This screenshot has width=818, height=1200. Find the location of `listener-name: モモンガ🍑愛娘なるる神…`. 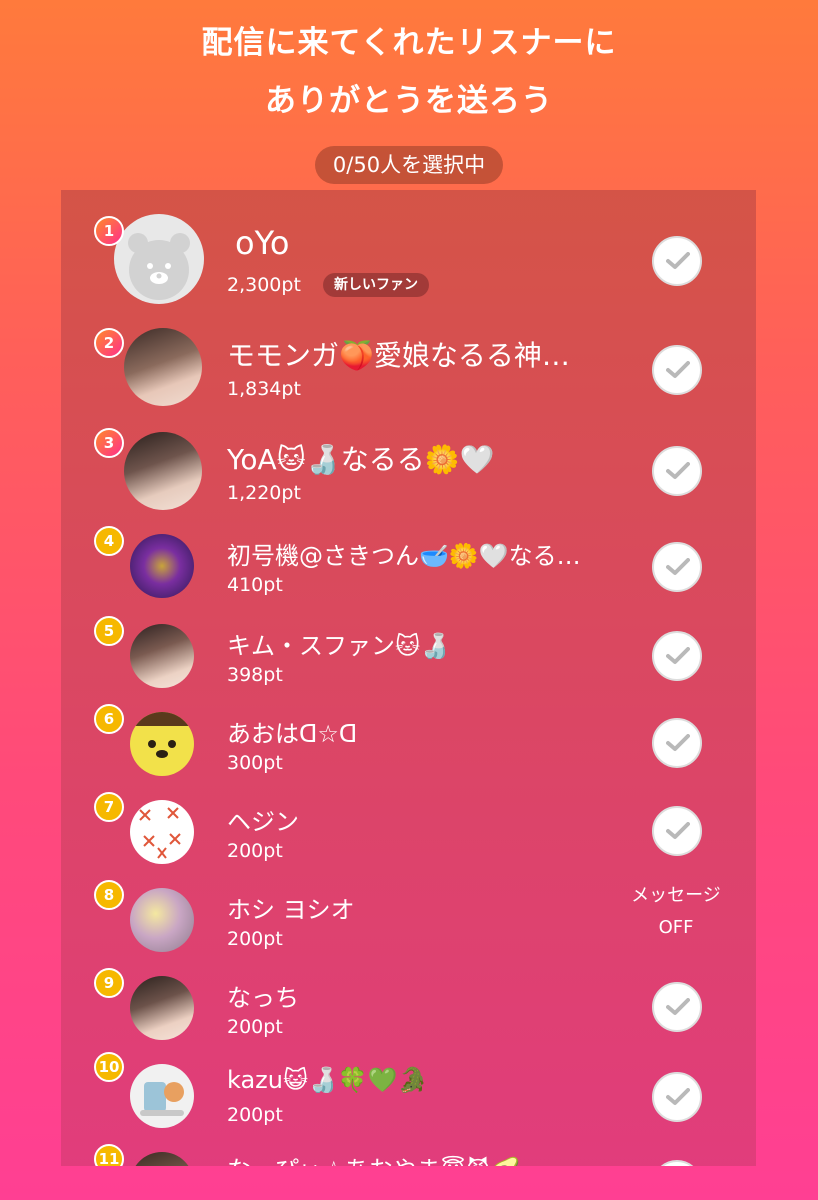

listener-name: モモンガ🍑愛娘なるる神… is located at coordinates (398, 355).